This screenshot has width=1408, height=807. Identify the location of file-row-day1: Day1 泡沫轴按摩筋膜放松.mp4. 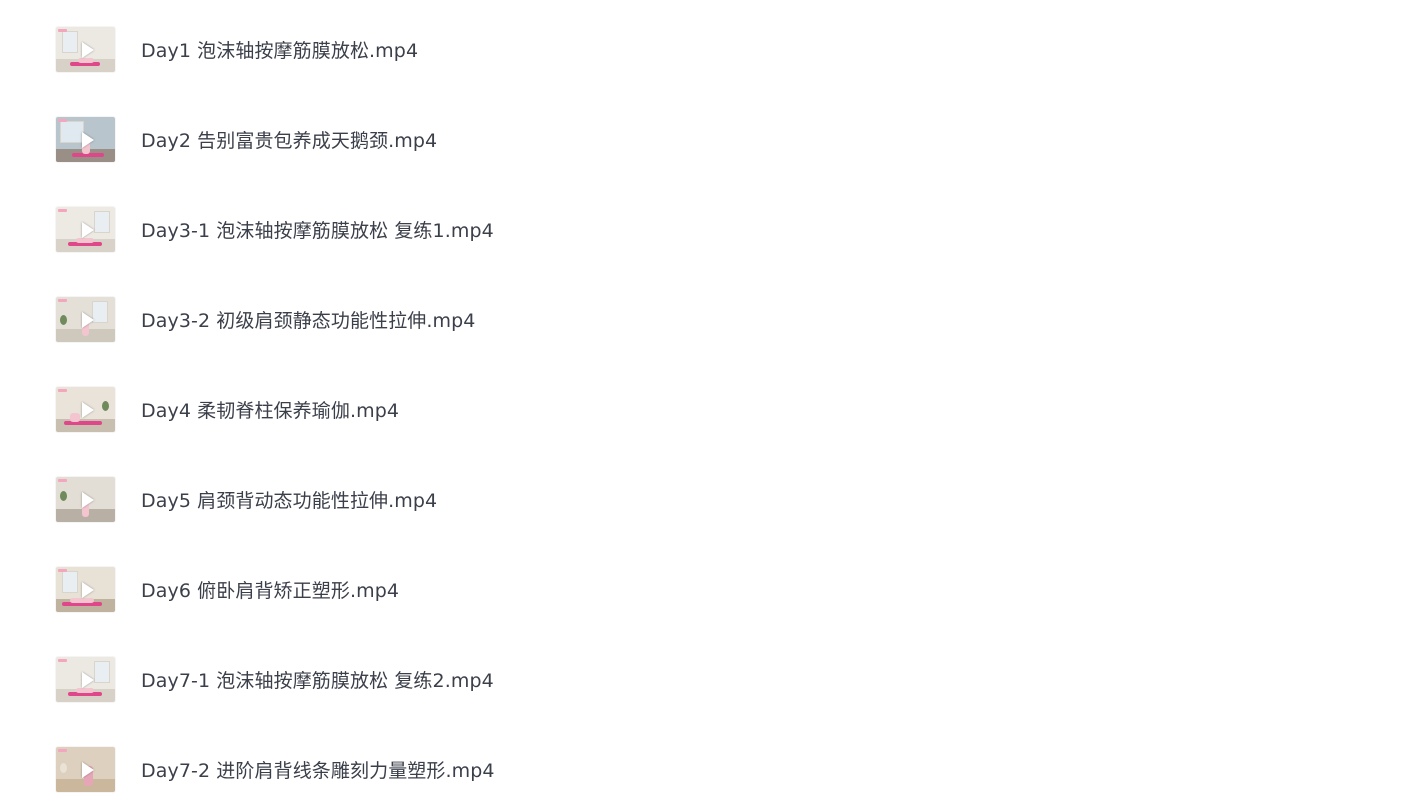
(706, 49).